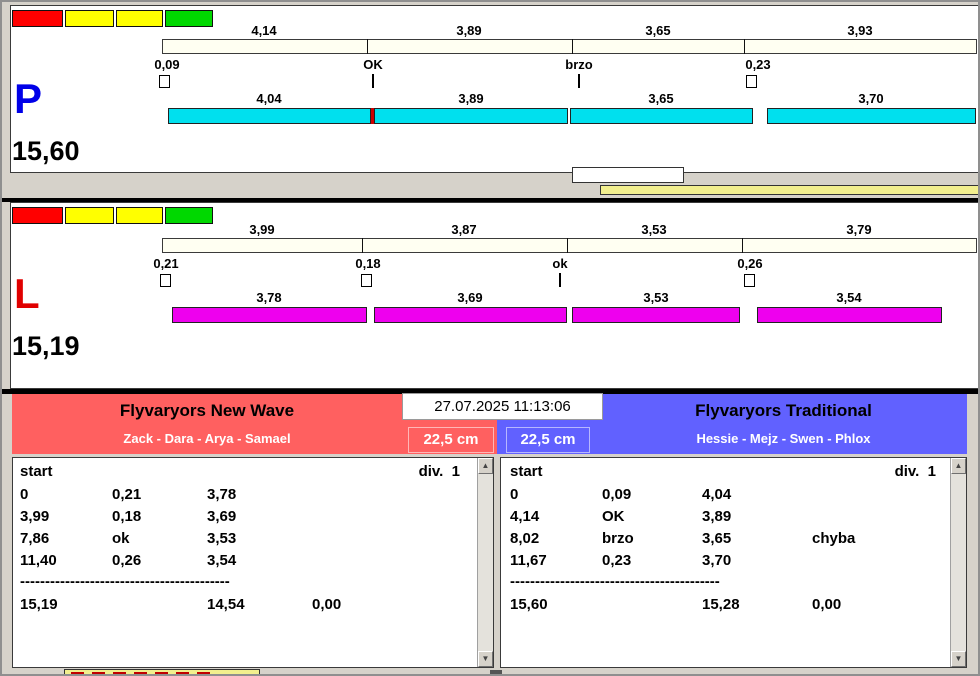 The height and width of the screenshot is (676, 980). I want to click on marker-label: OK, so click(373, 64).